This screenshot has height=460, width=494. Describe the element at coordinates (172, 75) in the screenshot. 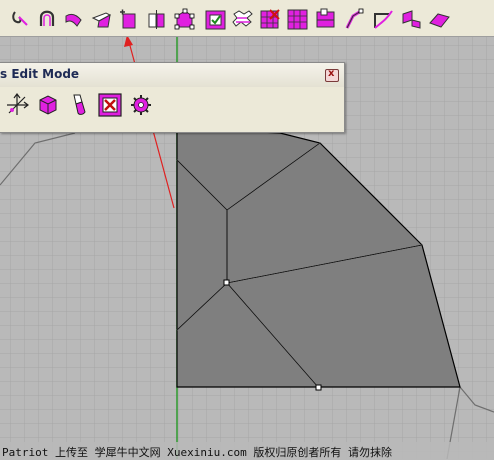

I see `panel-title-bar: s Edit Mode x` at that location.